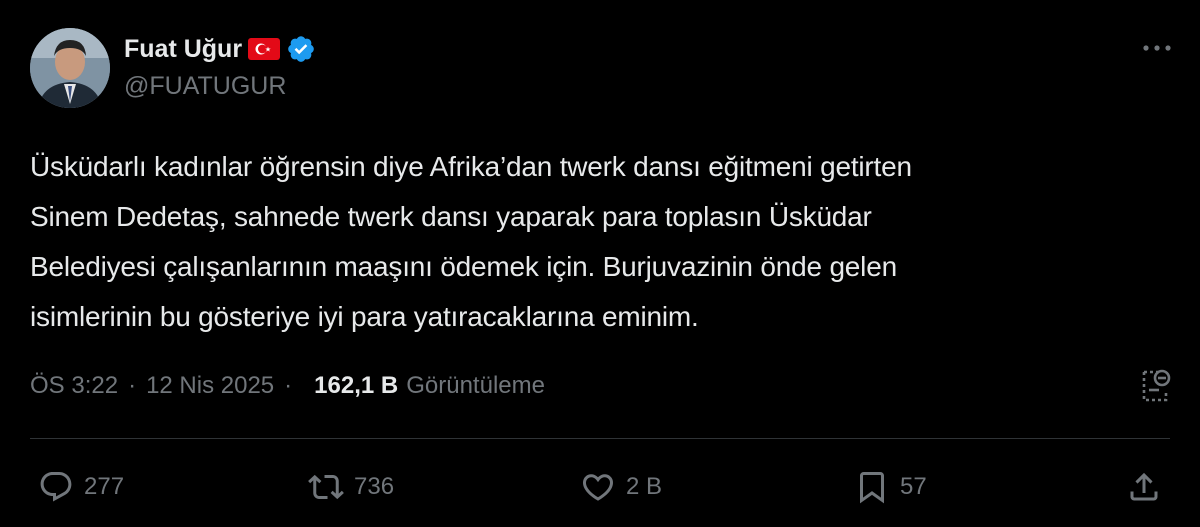  Describe the element at coordinates (301, 49) in the screenshot. I see `verified-badge-icon` at that location.